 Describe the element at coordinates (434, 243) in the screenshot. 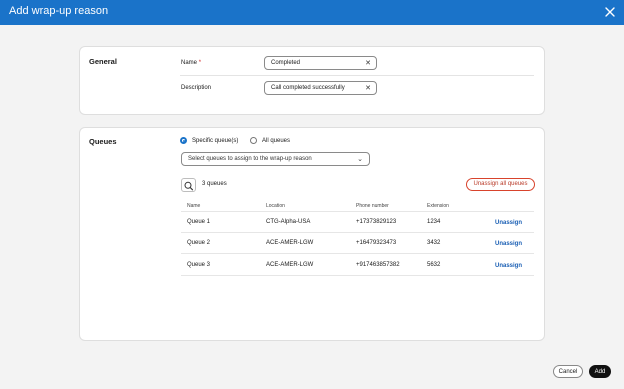

I see `queue-extension-cell: 3432` at that location.